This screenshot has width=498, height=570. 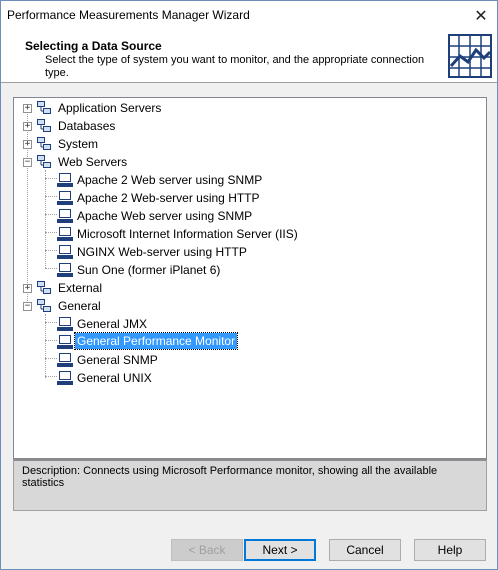 What do you see at coordinates (244, 341) in the screenshot?
I see `tree-item-general-performance-monitor: General Performance Monitor` at bounding box center [244, 341].